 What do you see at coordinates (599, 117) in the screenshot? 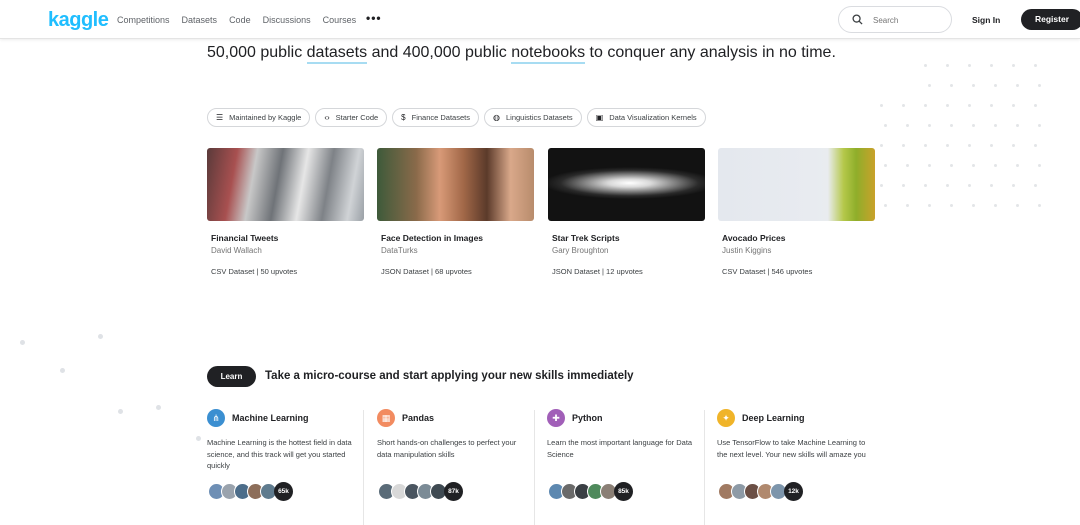
I see `image-icon: ▣` at bounding box center [599, 117].